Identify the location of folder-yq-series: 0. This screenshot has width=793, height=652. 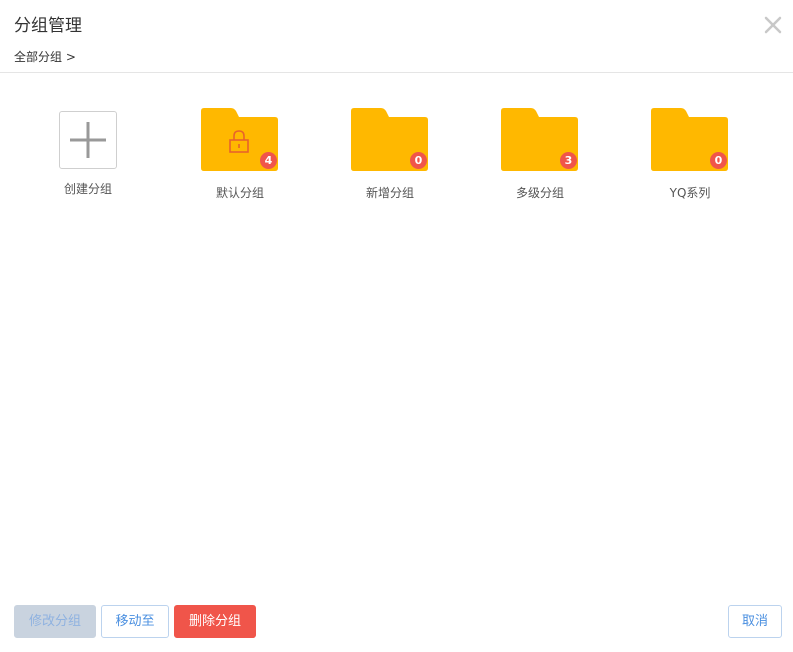
(690, 140).